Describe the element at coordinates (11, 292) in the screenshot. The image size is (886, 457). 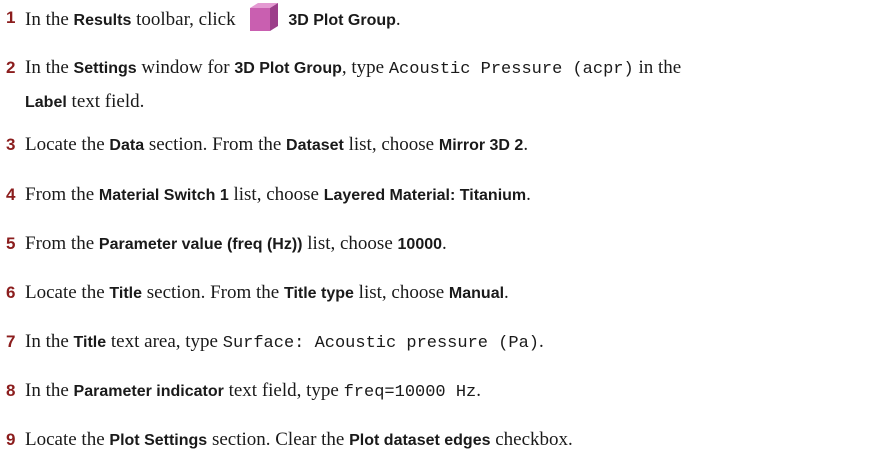
I see `step-number: 6` at that location.